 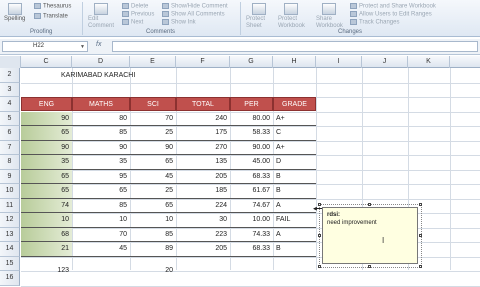 What do you see at coordinates (101, 206) in the screenshot?
I see `cell-d11: 85` at bounding box center [101, 206].